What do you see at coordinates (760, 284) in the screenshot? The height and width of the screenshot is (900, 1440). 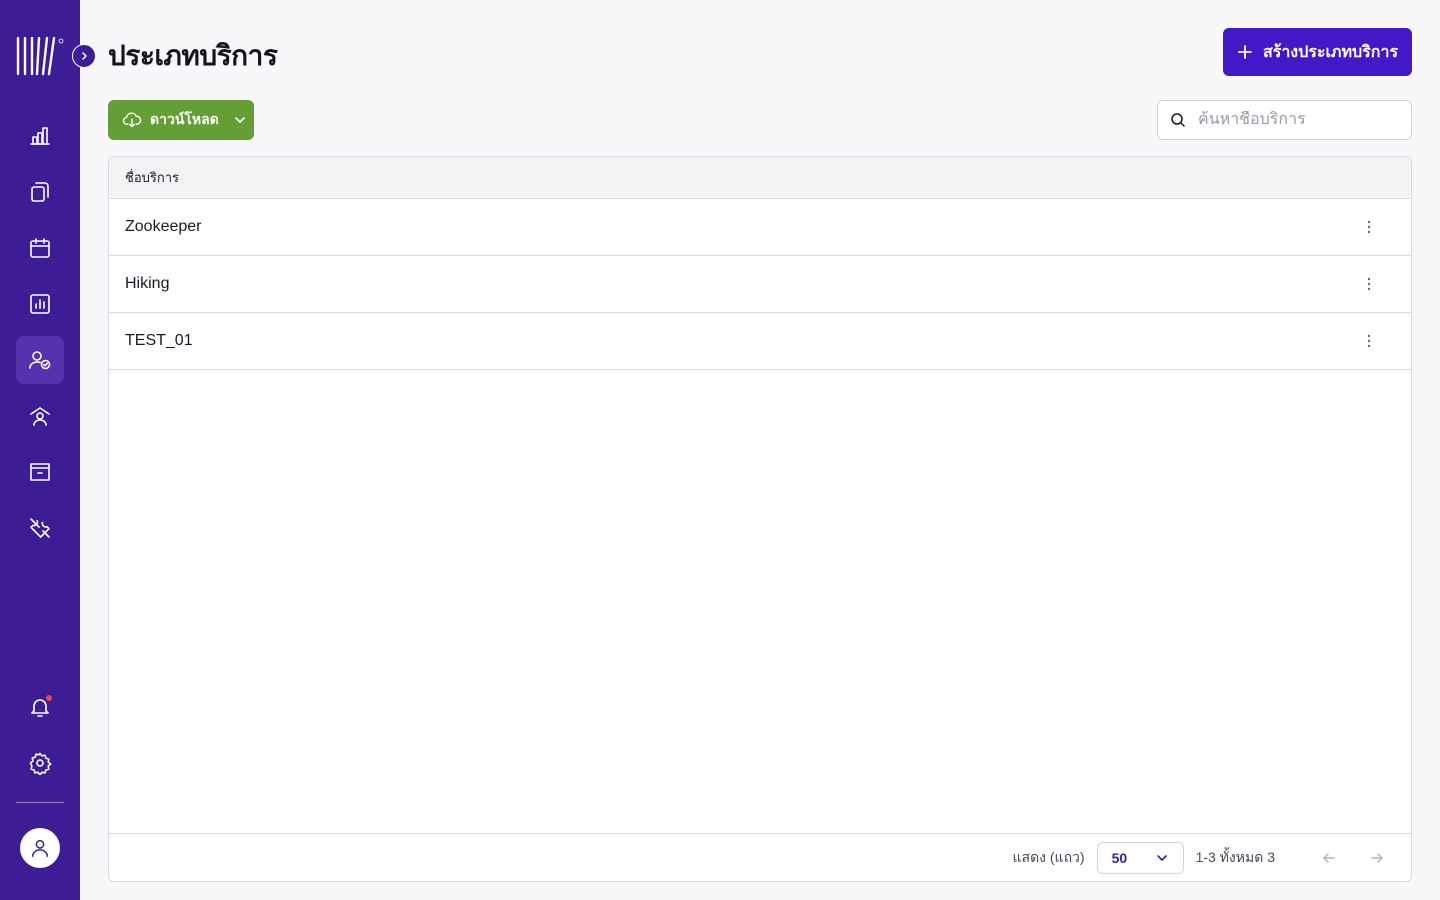 I see `table-row: Hiking` at bounding box center [760, 284].